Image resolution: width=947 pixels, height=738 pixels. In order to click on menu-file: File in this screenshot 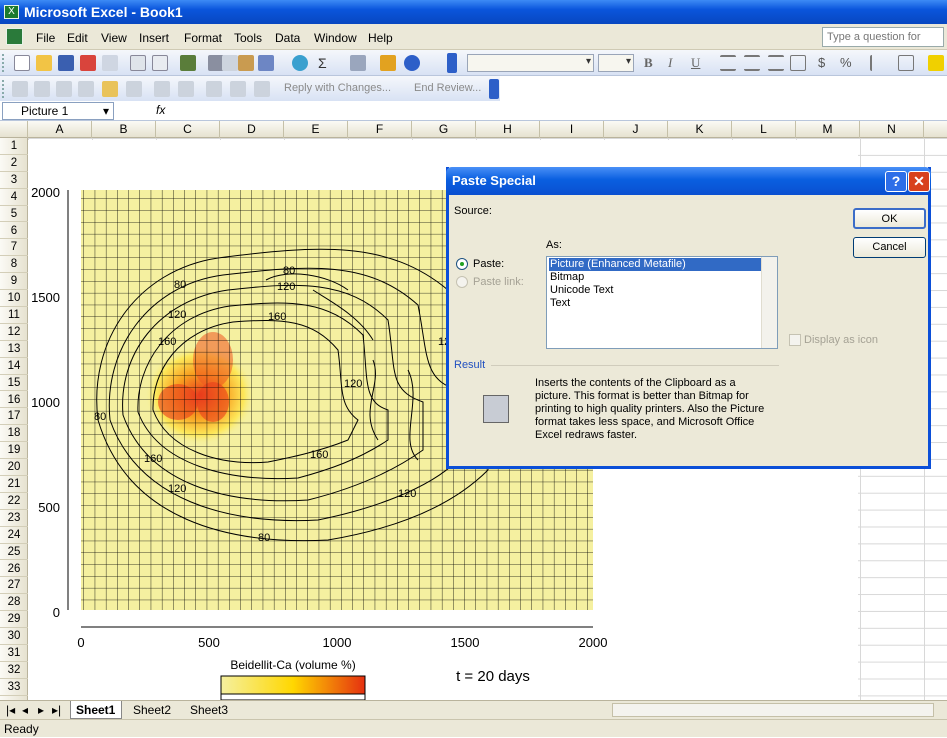, I will do `click(45, 38)`.